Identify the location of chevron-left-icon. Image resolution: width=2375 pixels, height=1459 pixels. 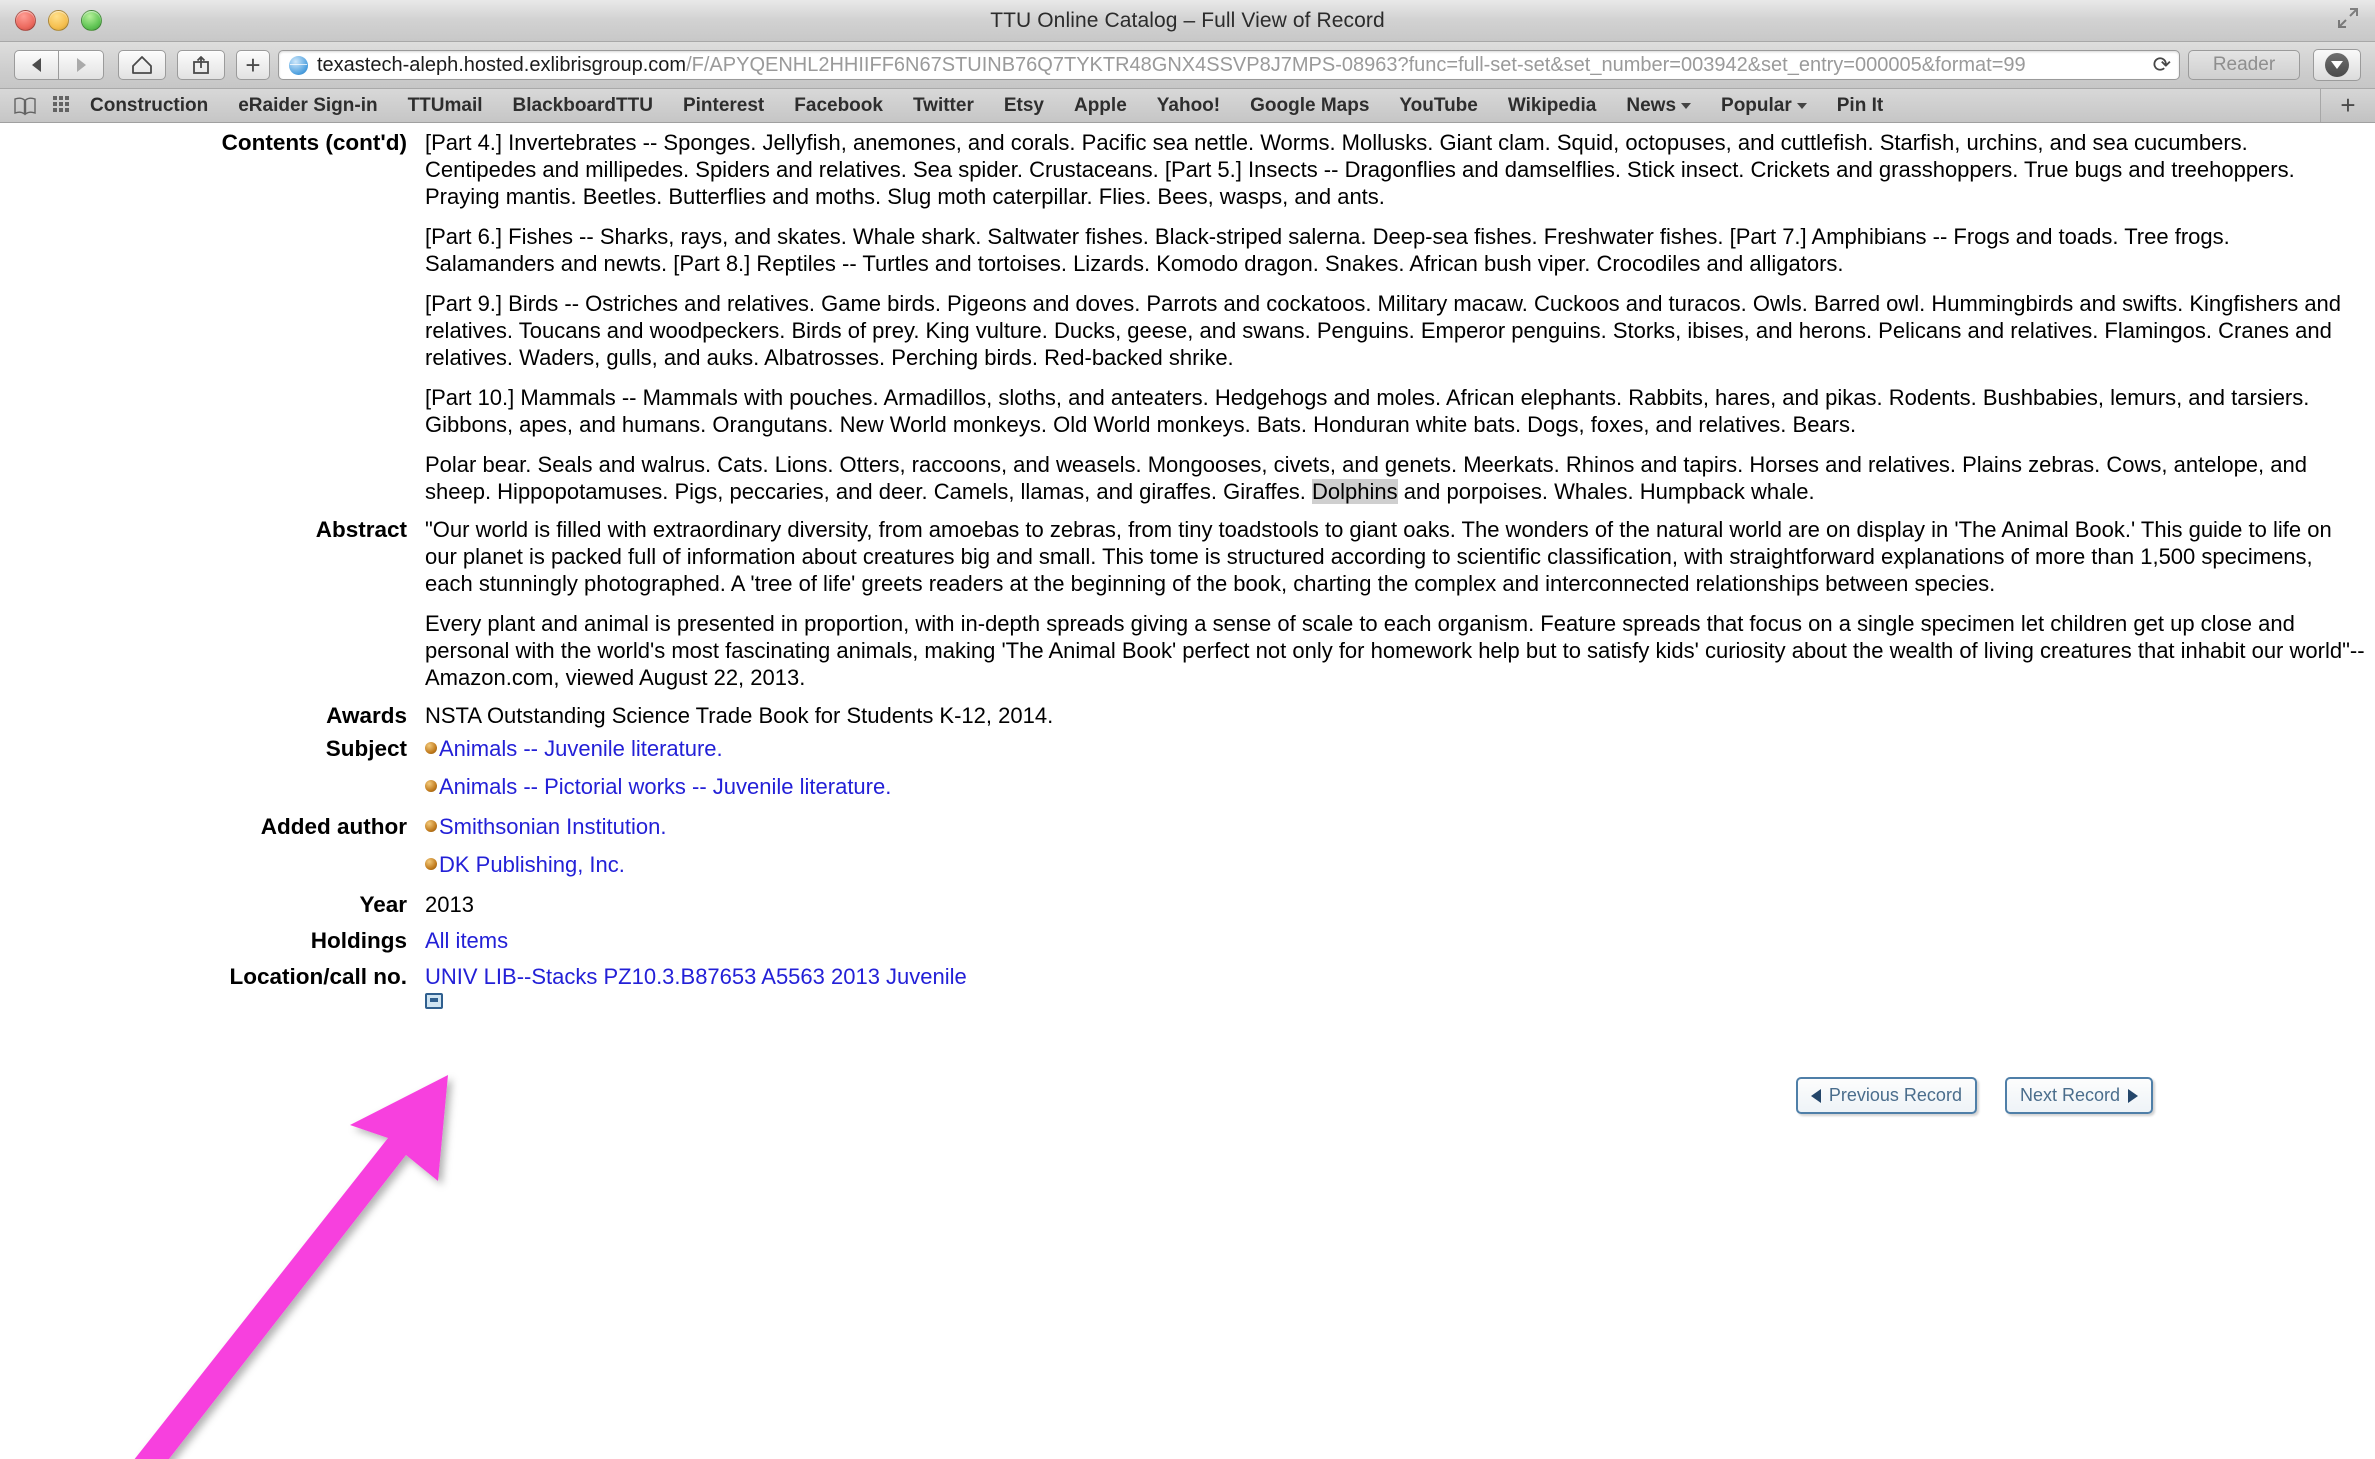
(36, 65).